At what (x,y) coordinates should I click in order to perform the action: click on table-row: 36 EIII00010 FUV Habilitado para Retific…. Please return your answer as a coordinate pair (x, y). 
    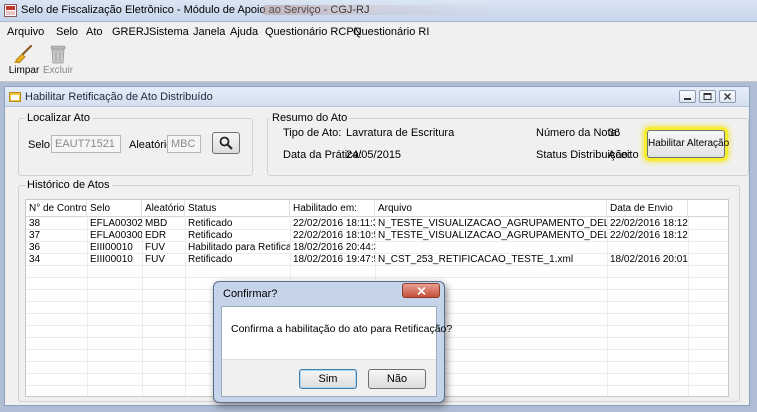
    Looking at the image, I should click on (377, 248).